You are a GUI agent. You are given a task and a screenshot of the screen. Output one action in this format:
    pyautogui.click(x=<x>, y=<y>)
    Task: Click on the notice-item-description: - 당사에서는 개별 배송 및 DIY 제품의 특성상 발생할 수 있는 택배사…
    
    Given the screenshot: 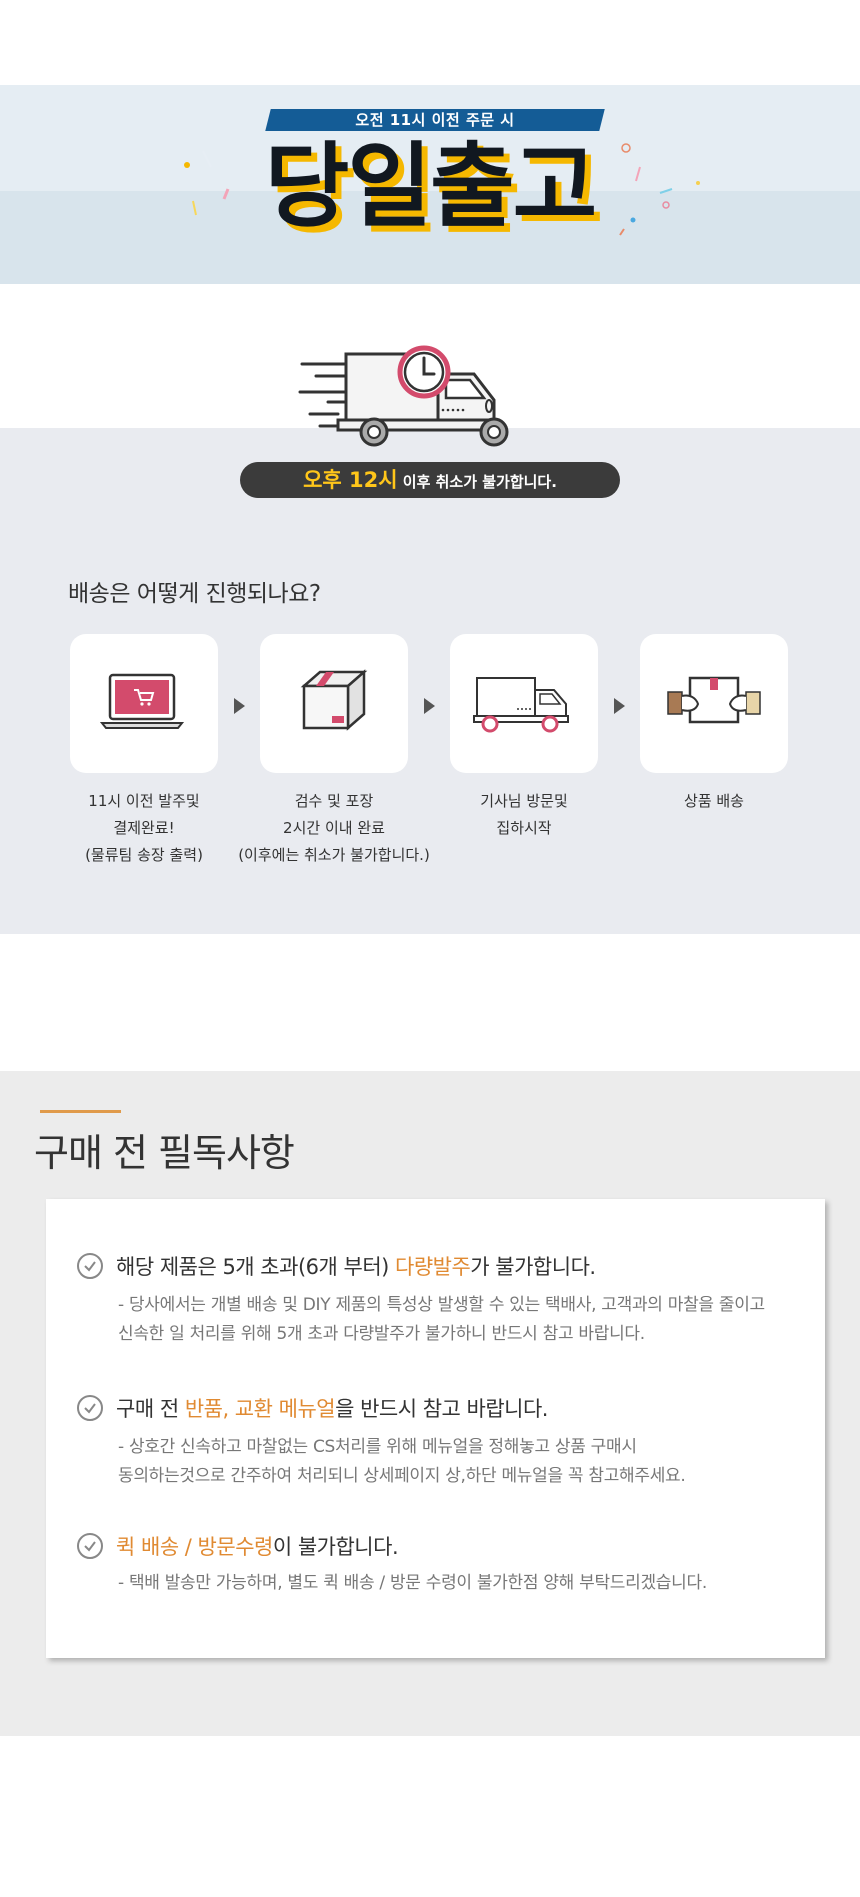 What is the action you would take?
    pyautogui.click(x=441, y=1319)
    